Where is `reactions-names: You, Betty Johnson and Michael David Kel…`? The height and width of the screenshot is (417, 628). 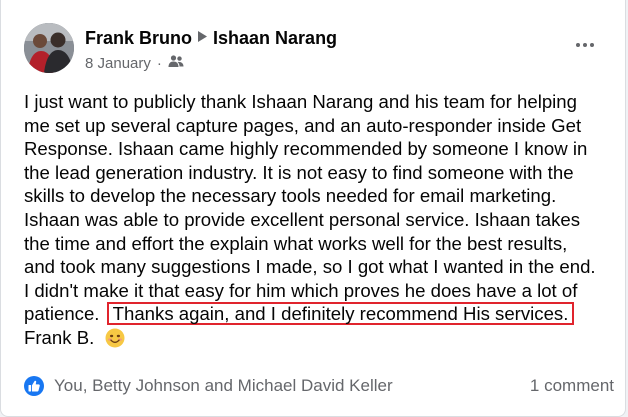 reactions-names: You, Betty Johnson and Michael David Kel… is located at coordinates (223, 386).